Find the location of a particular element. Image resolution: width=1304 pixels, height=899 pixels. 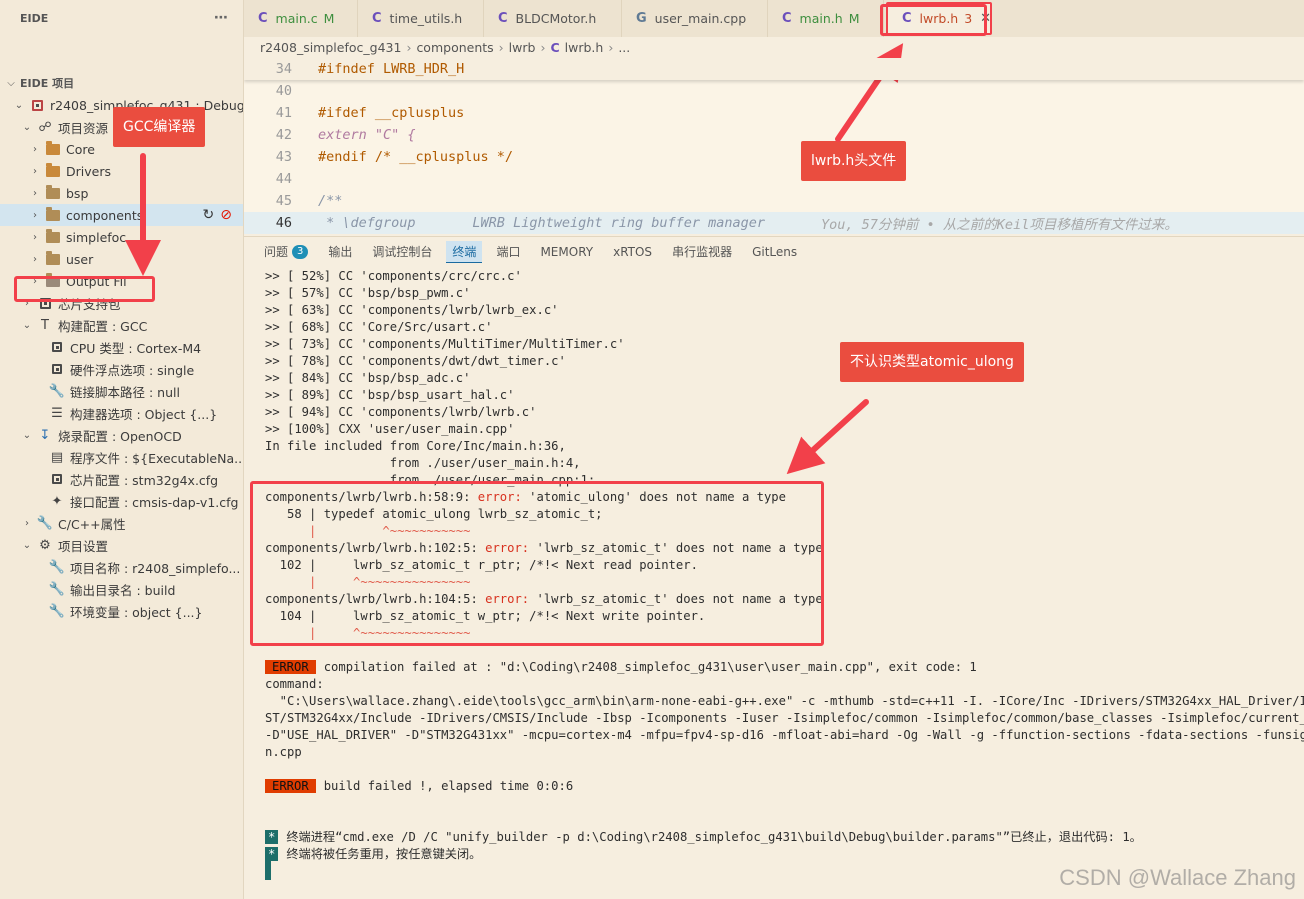

breadcrumb-item: lwrb is located at coordinates (522, 47).